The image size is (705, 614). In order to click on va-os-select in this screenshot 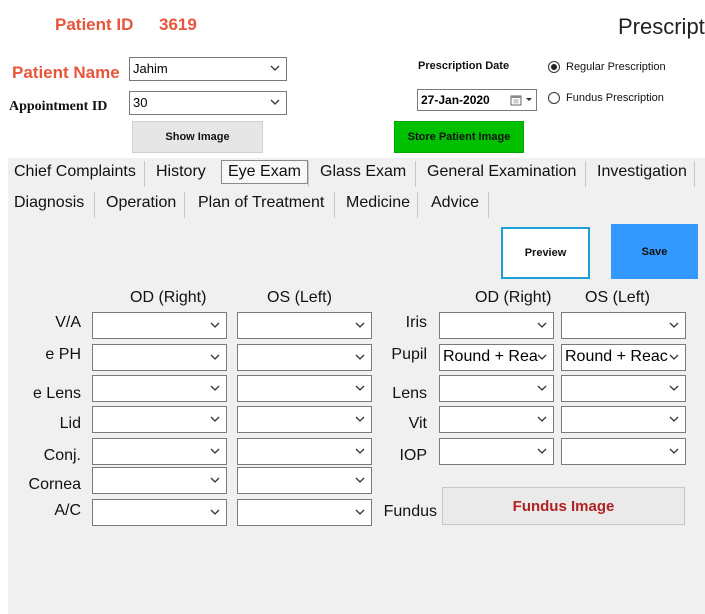, I will do `click(304, 325)`.